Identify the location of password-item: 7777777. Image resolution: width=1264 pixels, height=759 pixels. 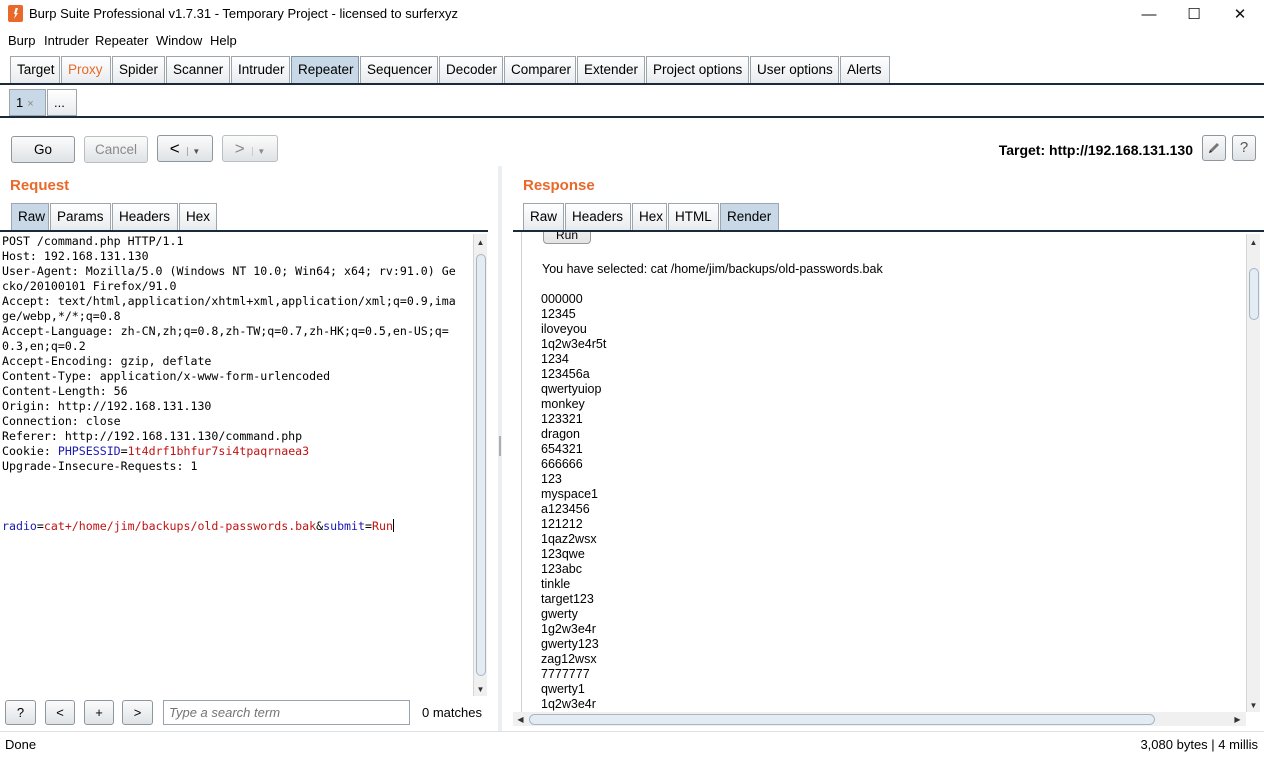
(565, 674).